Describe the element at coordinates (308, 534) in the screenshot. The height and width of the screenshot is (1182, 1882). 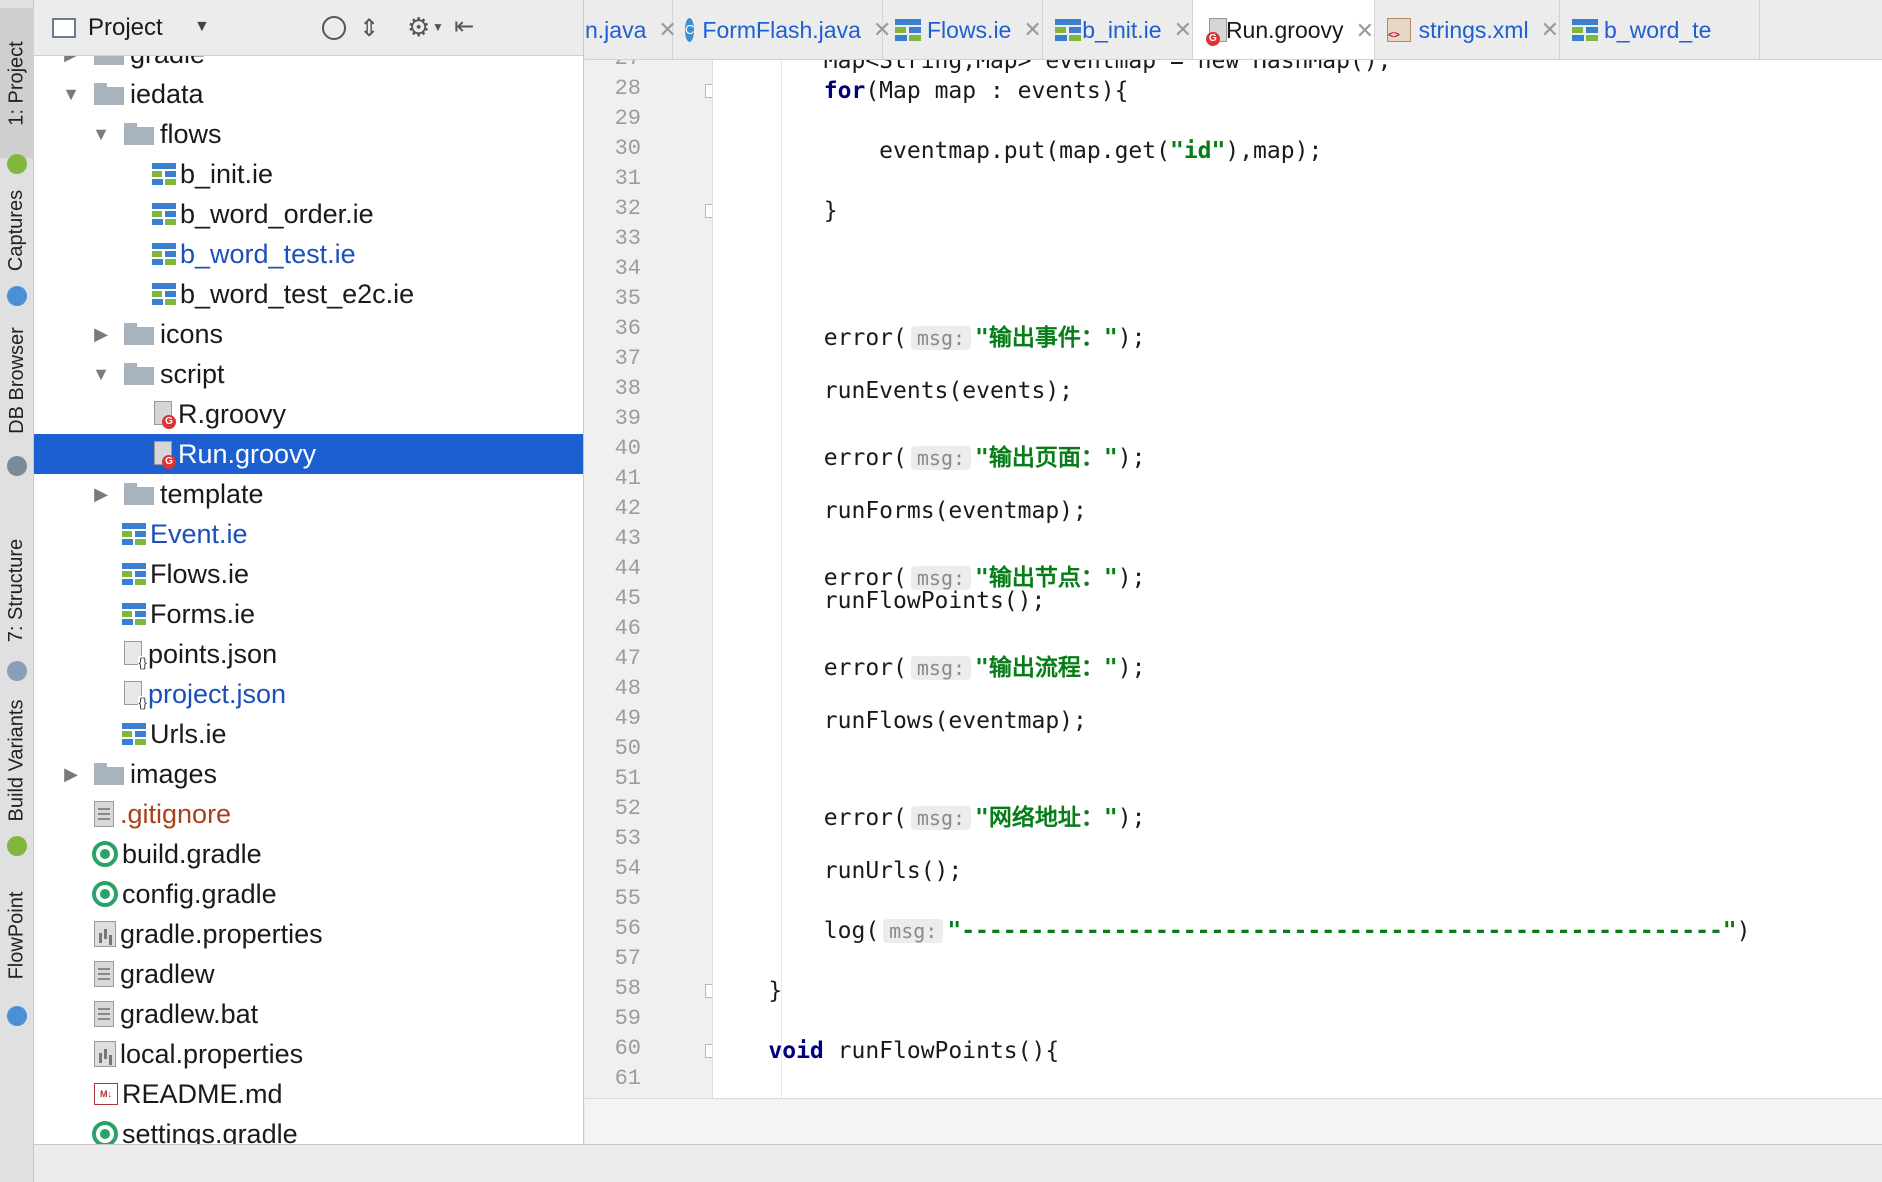
I see `tree-item: Event.ie` at that location.